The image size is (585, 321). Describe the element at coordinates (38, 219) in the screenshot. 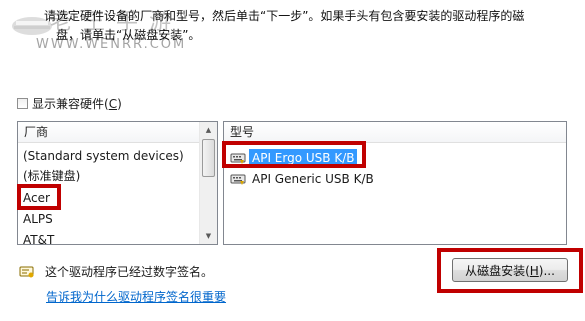

I see `manufacturer-item: ALPS` at that location.